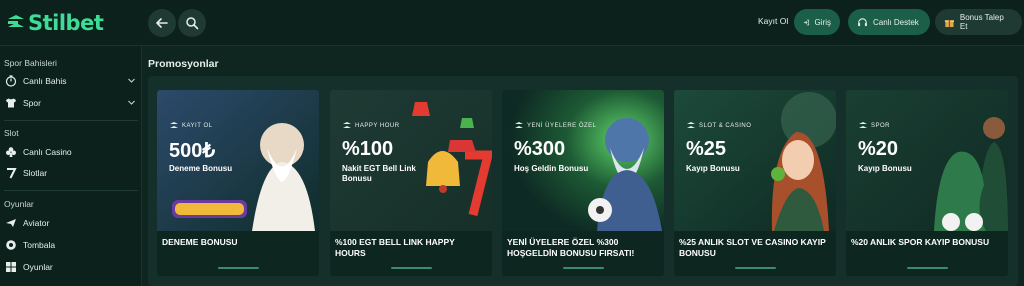 The image size is (1024, 286). Describe the element at coordinates (881, 126) in the screenshot. I see `promo-tag-text: SPOR` at that location.